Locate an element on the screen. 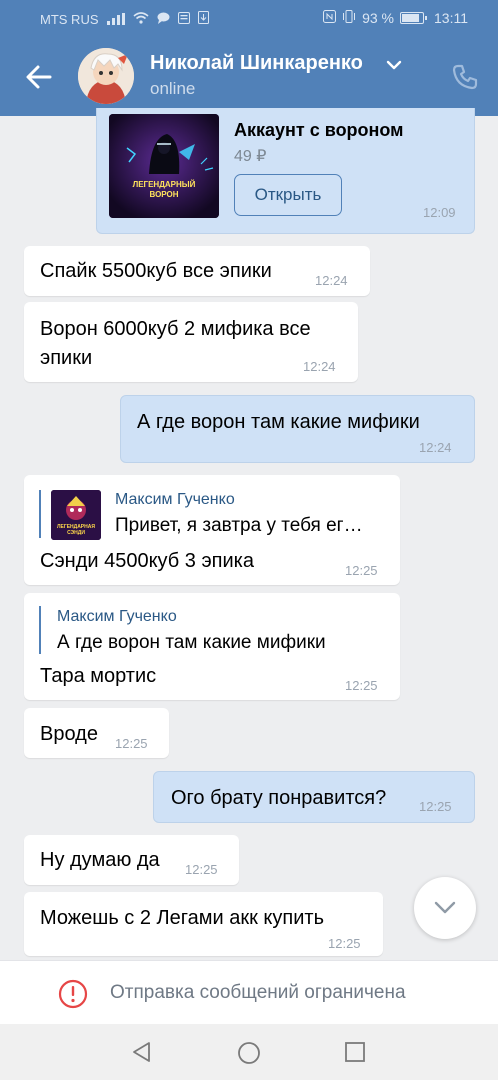  avatar is located at coordinates (106, 76).